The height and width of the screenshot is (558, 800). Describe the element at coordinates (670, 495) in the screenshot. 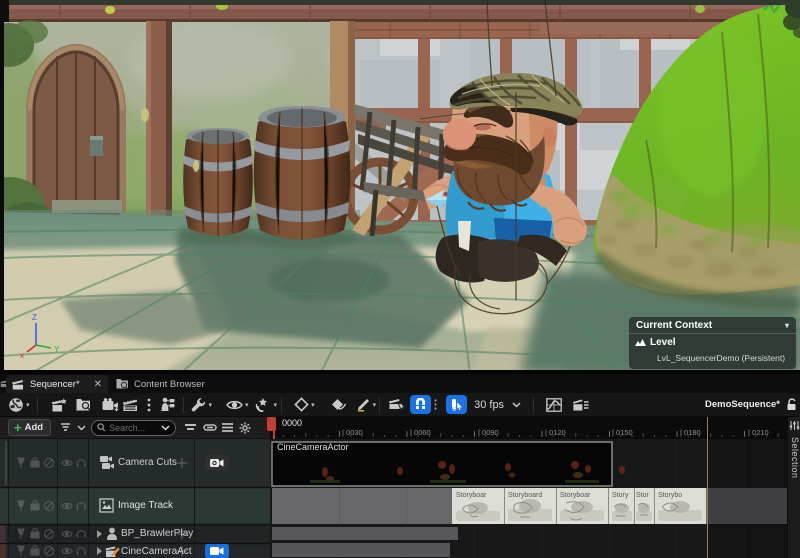

I see `svg-text: Storybo` at that location.